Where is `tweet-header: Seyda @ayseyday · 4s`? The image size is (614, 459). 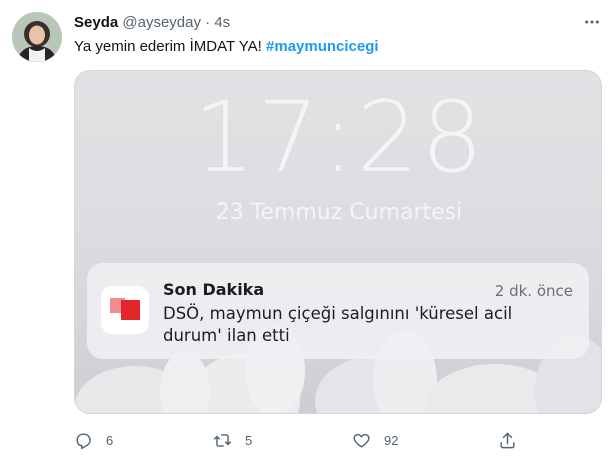
tweet-header: Seyda @ayseyday · 4s is located at coordinates (152, 23).